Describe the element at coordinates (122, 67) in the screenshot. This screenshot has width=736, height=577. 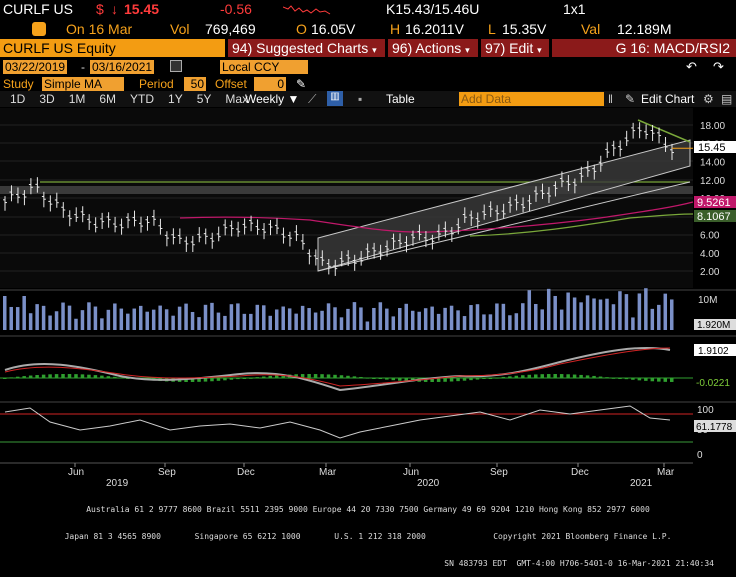
I see `end-date-input: 03/16/2021` at that location.